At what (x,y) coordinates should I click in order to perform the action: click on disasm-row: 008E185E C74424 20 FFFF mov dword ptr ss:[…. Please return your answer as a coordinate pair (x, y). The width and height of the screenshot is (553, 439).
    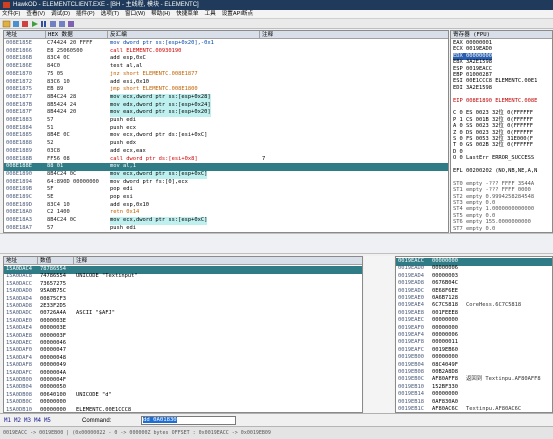
    Looking at the image, I should click on (226, 44).